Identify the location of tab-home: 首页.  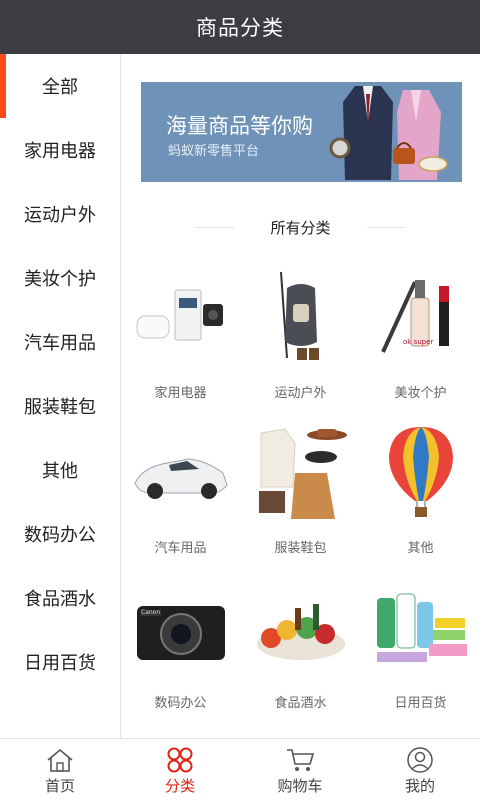
(60, 769).